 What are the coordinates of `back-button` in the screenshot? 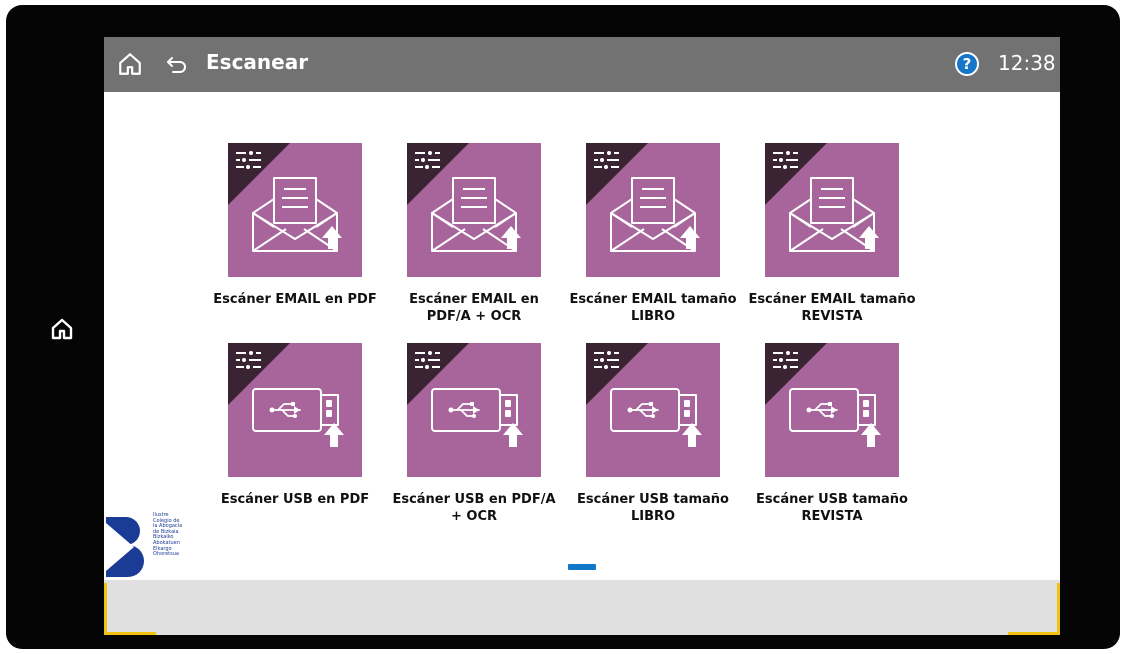 It's located at (177, 64).